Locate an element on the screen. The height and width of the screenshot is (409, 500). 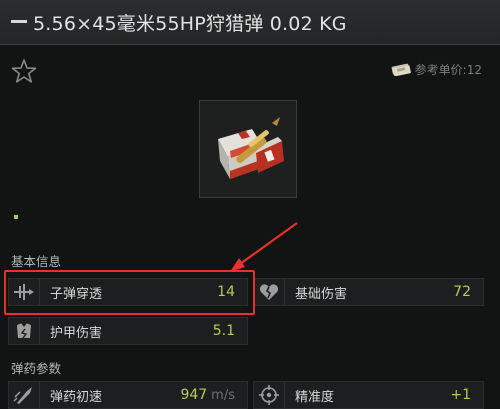
title-dash is located at coordinates (19, 21).